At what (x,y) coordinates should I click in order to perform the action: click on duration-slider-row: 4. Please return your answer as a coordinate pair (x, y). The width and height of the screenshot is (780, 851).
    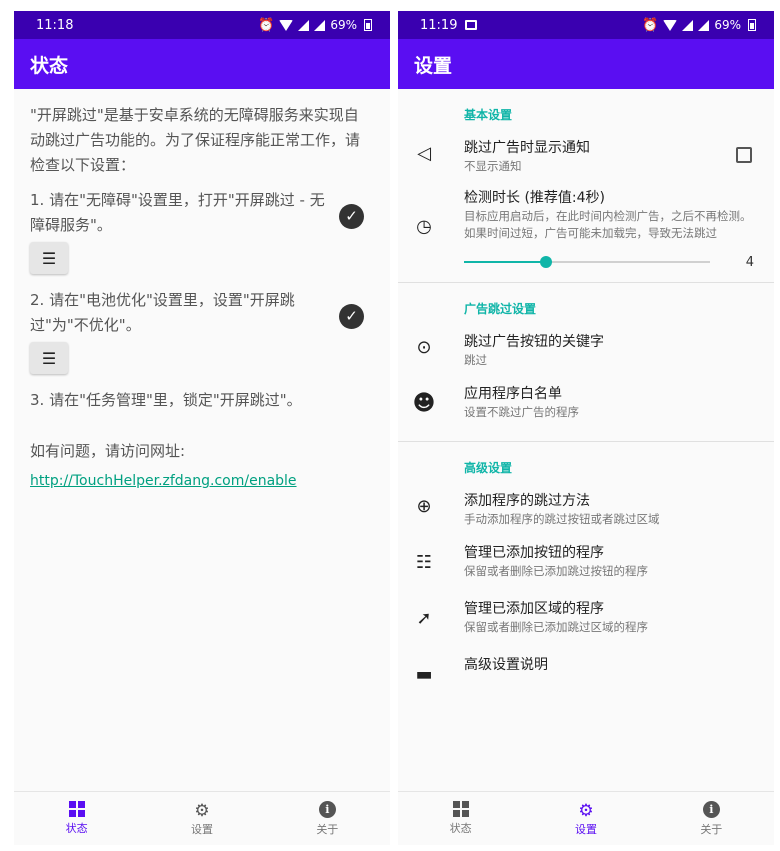
    Looking at the image, I should click on (611, 262).